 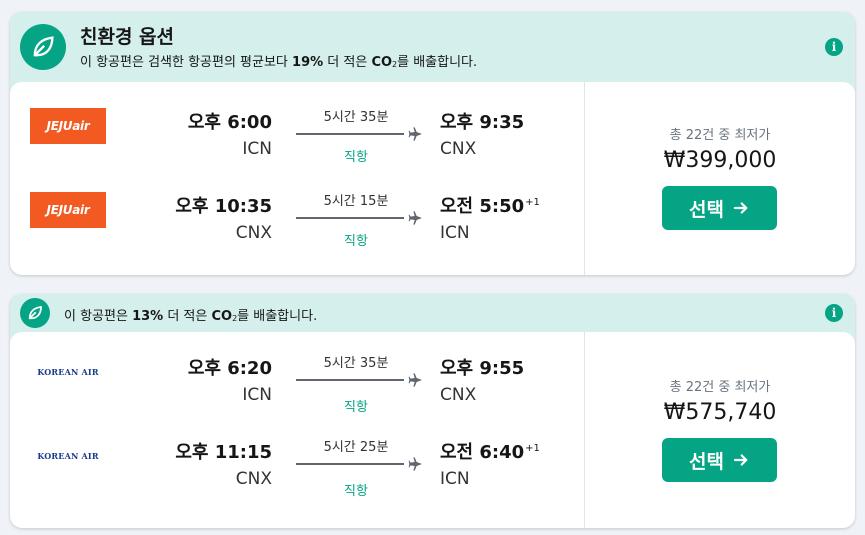 What do you see at coordinates (223, 206) in the screenshot?
I see `departure-time: 오후 10:35` at bounding box center [223, 206].